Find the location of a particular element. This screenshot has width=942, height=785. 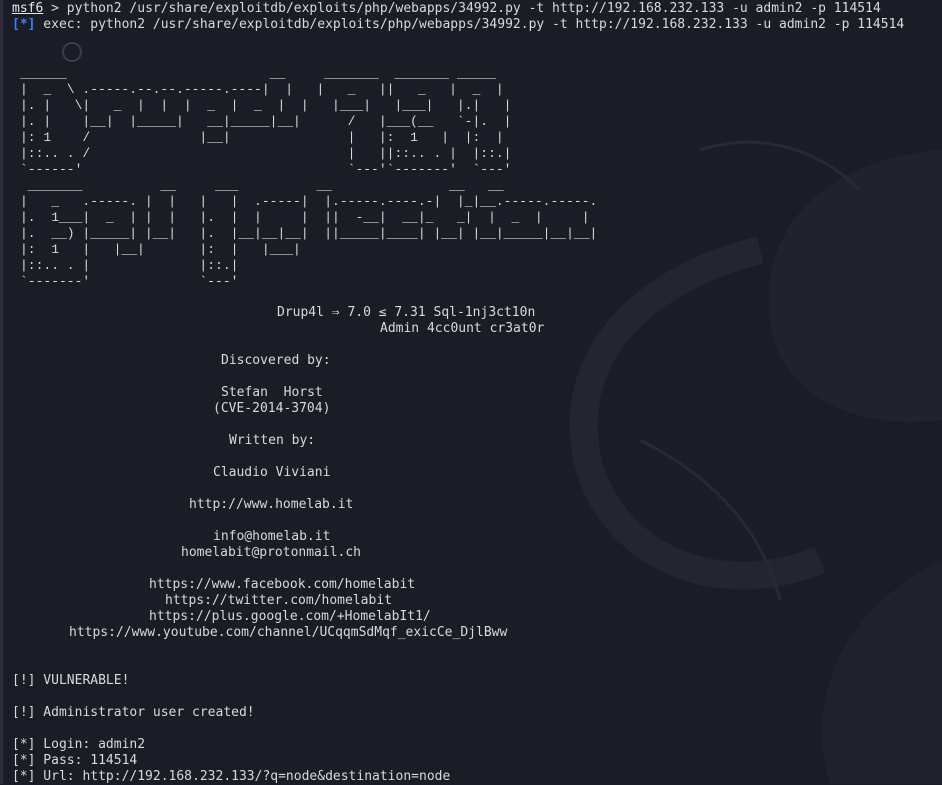

discoverer-name: Stefan Horst is located at coordinates (272, 392).